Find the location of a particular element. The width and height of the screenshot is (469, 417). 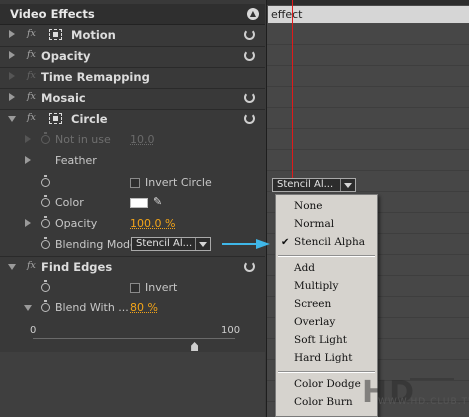

menu-item-stencil-alpha: ✔ Stencil Alpha is located at coordinates (326, 242).